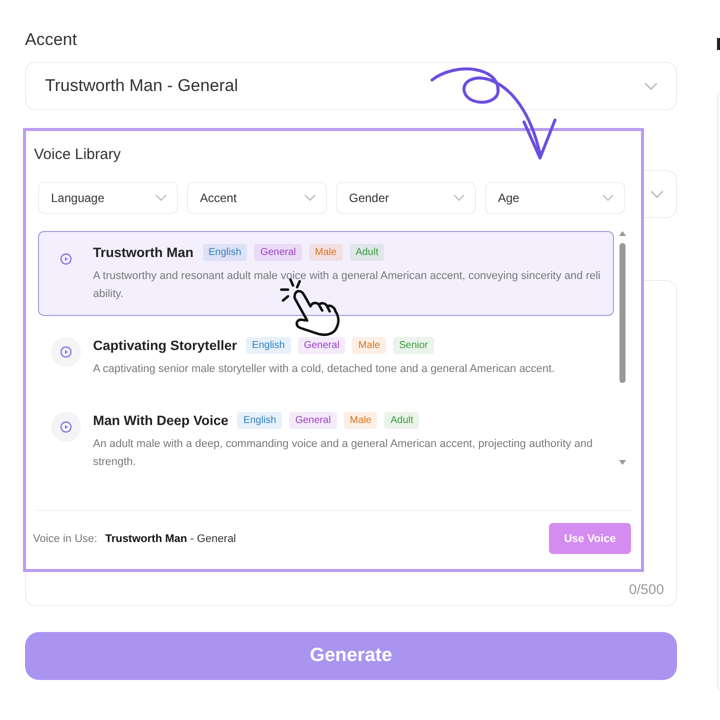  Describe the element at coordinates (343, 453) in the screenshot. I see `voice-description: An adult male with a deep, commanding voice and a general American accent, projecting authority and strength.` at that location.